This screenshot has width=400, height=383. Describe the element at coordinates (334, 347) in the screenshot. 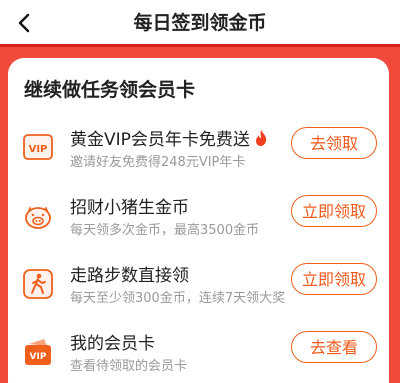

I see `view-cards-button: 去查看` at that location.